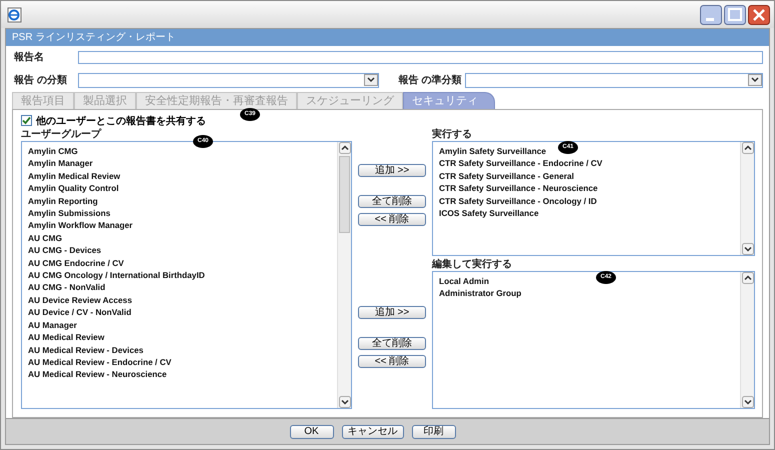 Image resolution: width=775 pixels, height=450 pixels. I want to click on list-item: Amylin Reporting, so click(63, 201).